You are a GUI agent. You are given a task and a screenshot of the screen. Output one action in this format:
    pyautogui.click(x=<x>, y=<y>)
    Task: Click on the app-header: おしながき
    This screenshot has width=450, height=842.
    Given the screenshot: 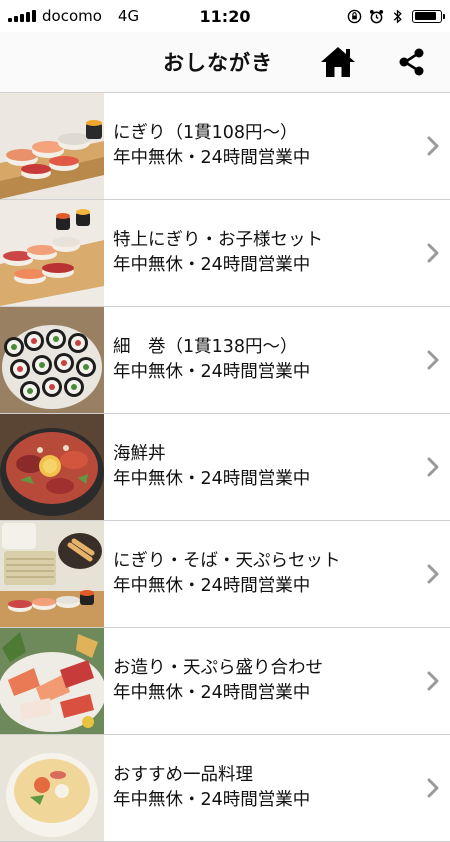 What is the action you would take?
    pyautogui.click(x=225, y=62)
    